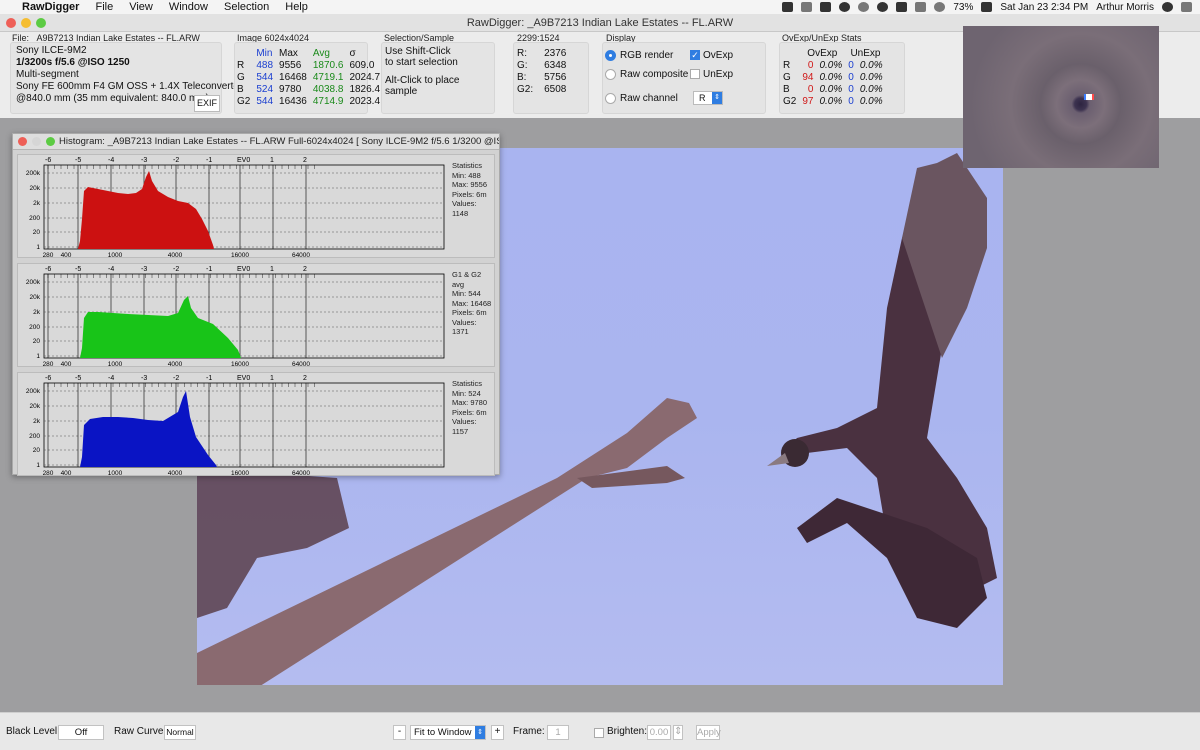  Describe the element at coordinates (717, 98) in the screenshot. I see `chevron-updown-icon: ⇕` at that location.